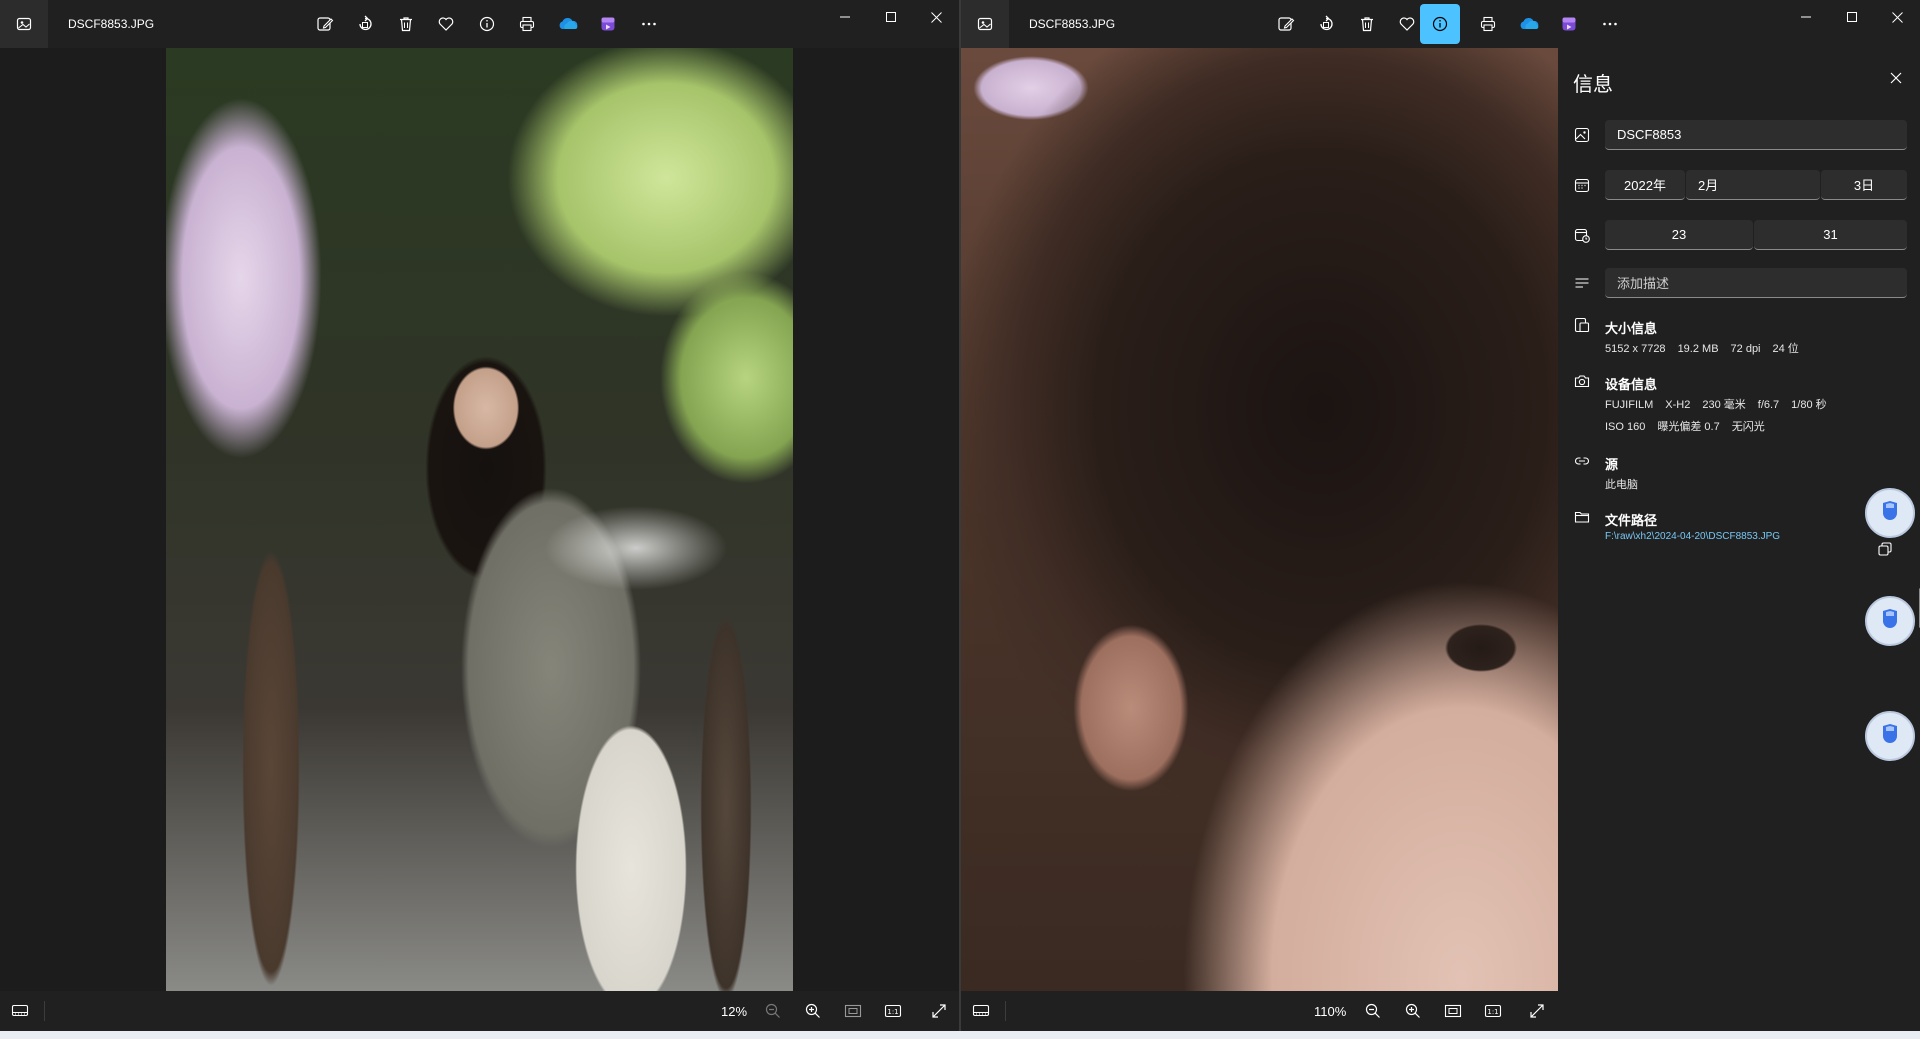 Image resolution: width=1920 pixels, height=1039 pixels. I want to click on zoom-level: 12%, so click(734, 1011).